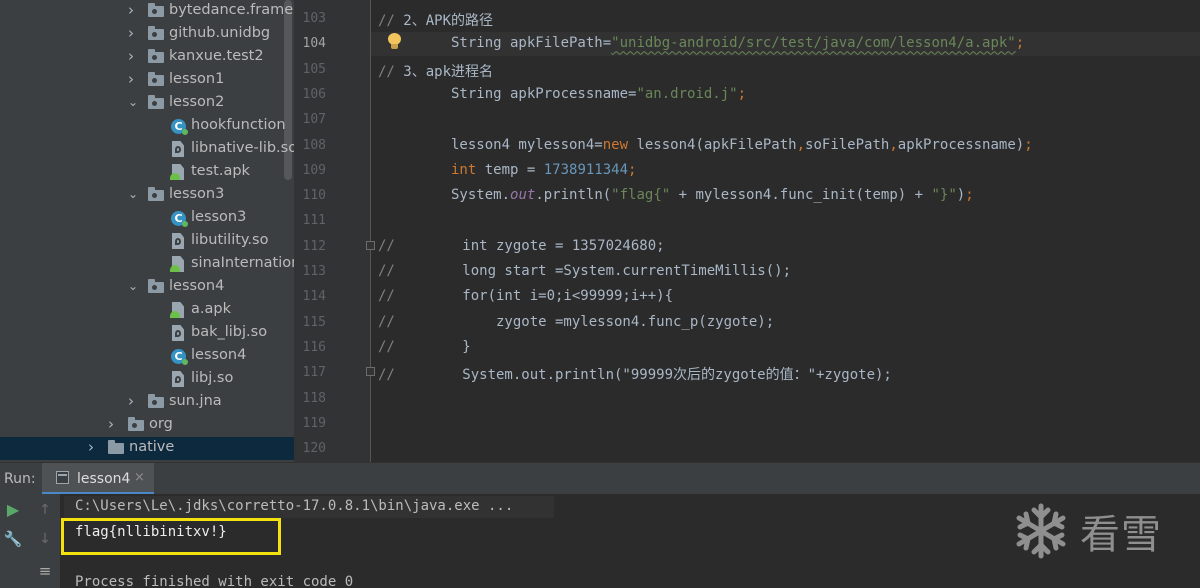 Image resolution: width=1200 pixels, height=588 pixels. Describe the element at coordinates (598, 94) in the screenshot. I see `code-line: String apkProcessname="an.droid.j";` at that location.